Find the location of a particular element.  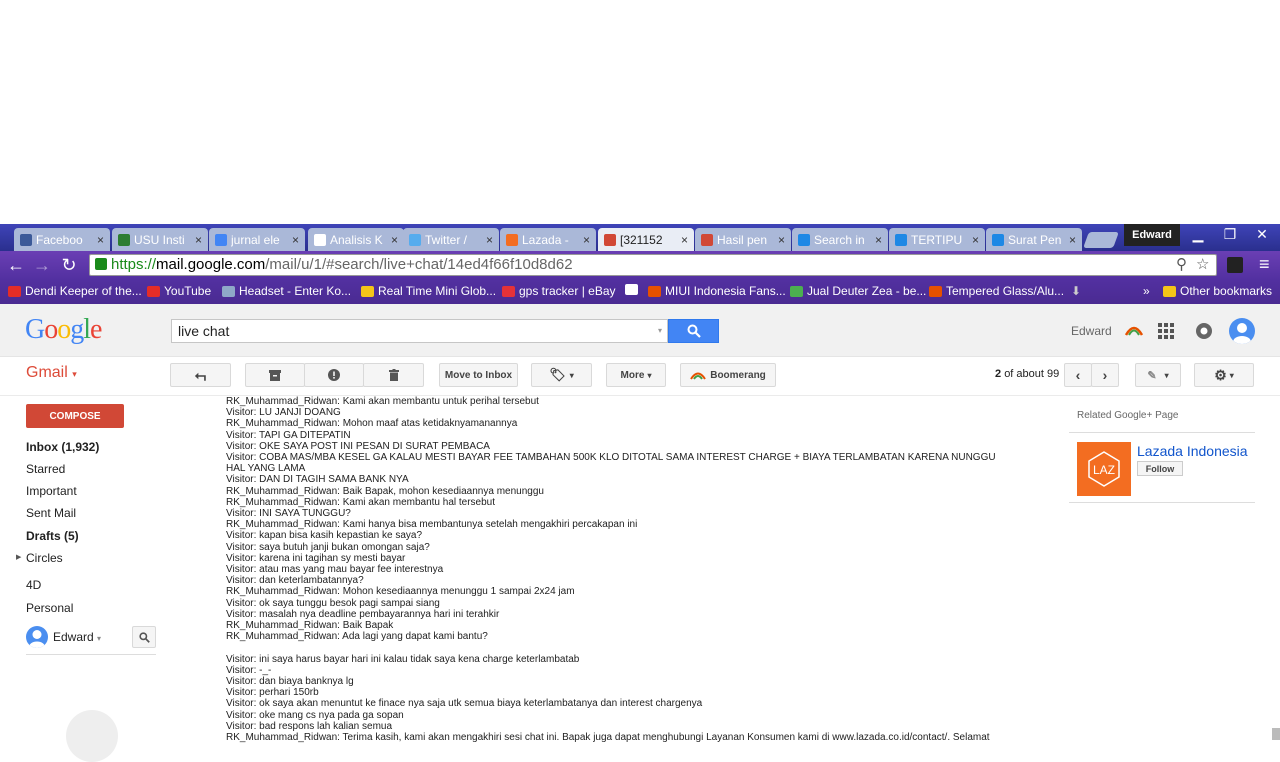

minimize-icon: ▁ is located at coordinates (1198, 234).